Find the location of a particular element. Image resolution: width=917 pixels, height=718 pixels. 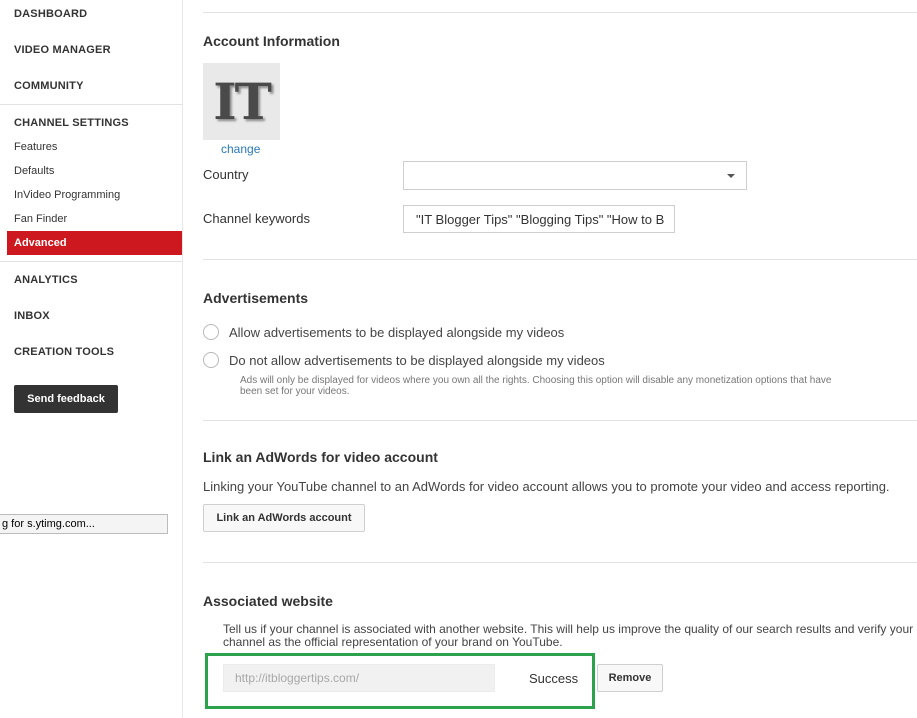

allow-ads-radio is located at coordinates (211, 332).